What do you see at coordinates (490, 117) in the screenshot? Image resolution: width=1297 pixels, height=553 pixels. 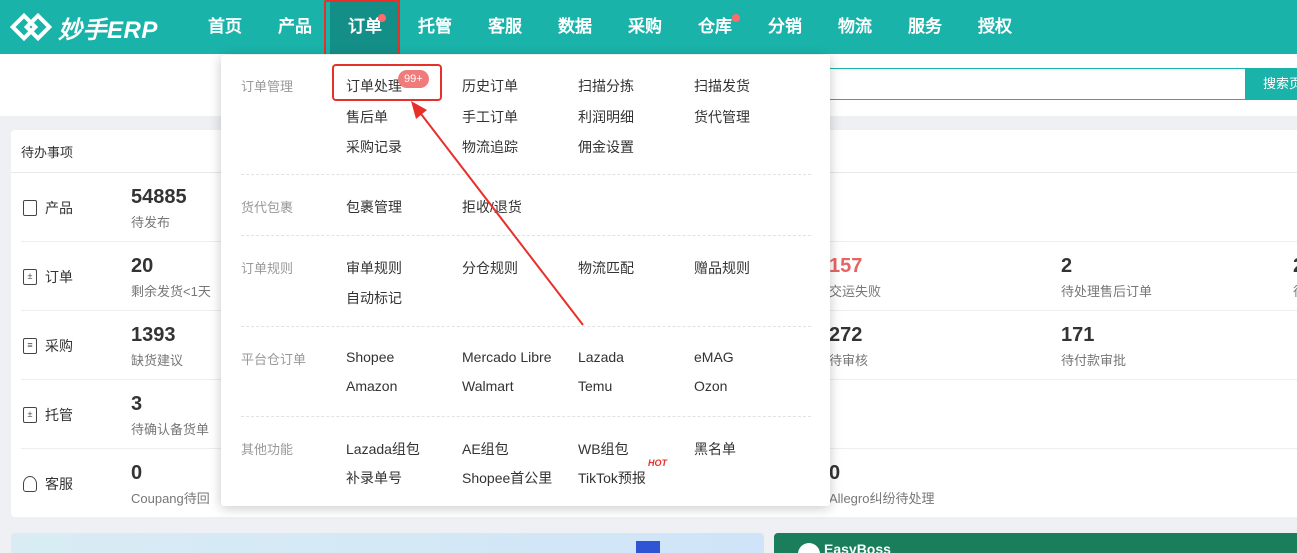 I see `menu-item-manual-order: 手工订单` at bounding box center [490, 117].